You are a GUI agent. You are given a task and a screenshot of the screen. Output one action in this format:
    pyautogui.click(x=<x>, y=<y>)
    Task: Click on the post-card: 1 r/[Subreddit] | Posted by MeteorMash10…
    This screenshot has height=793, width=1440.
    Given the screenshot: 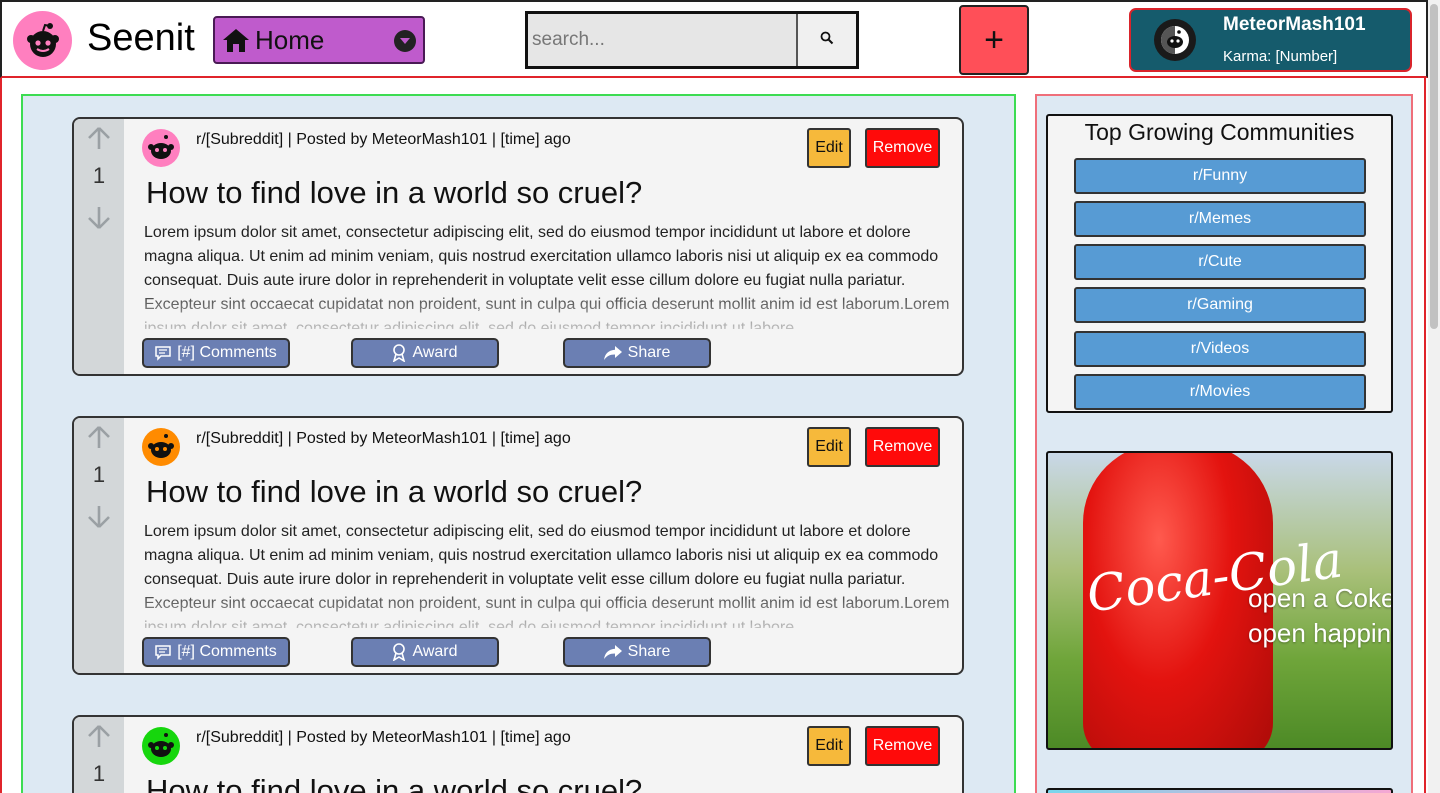 What is the action you would take?
    pyautogui.click(x=518, y=754)
    